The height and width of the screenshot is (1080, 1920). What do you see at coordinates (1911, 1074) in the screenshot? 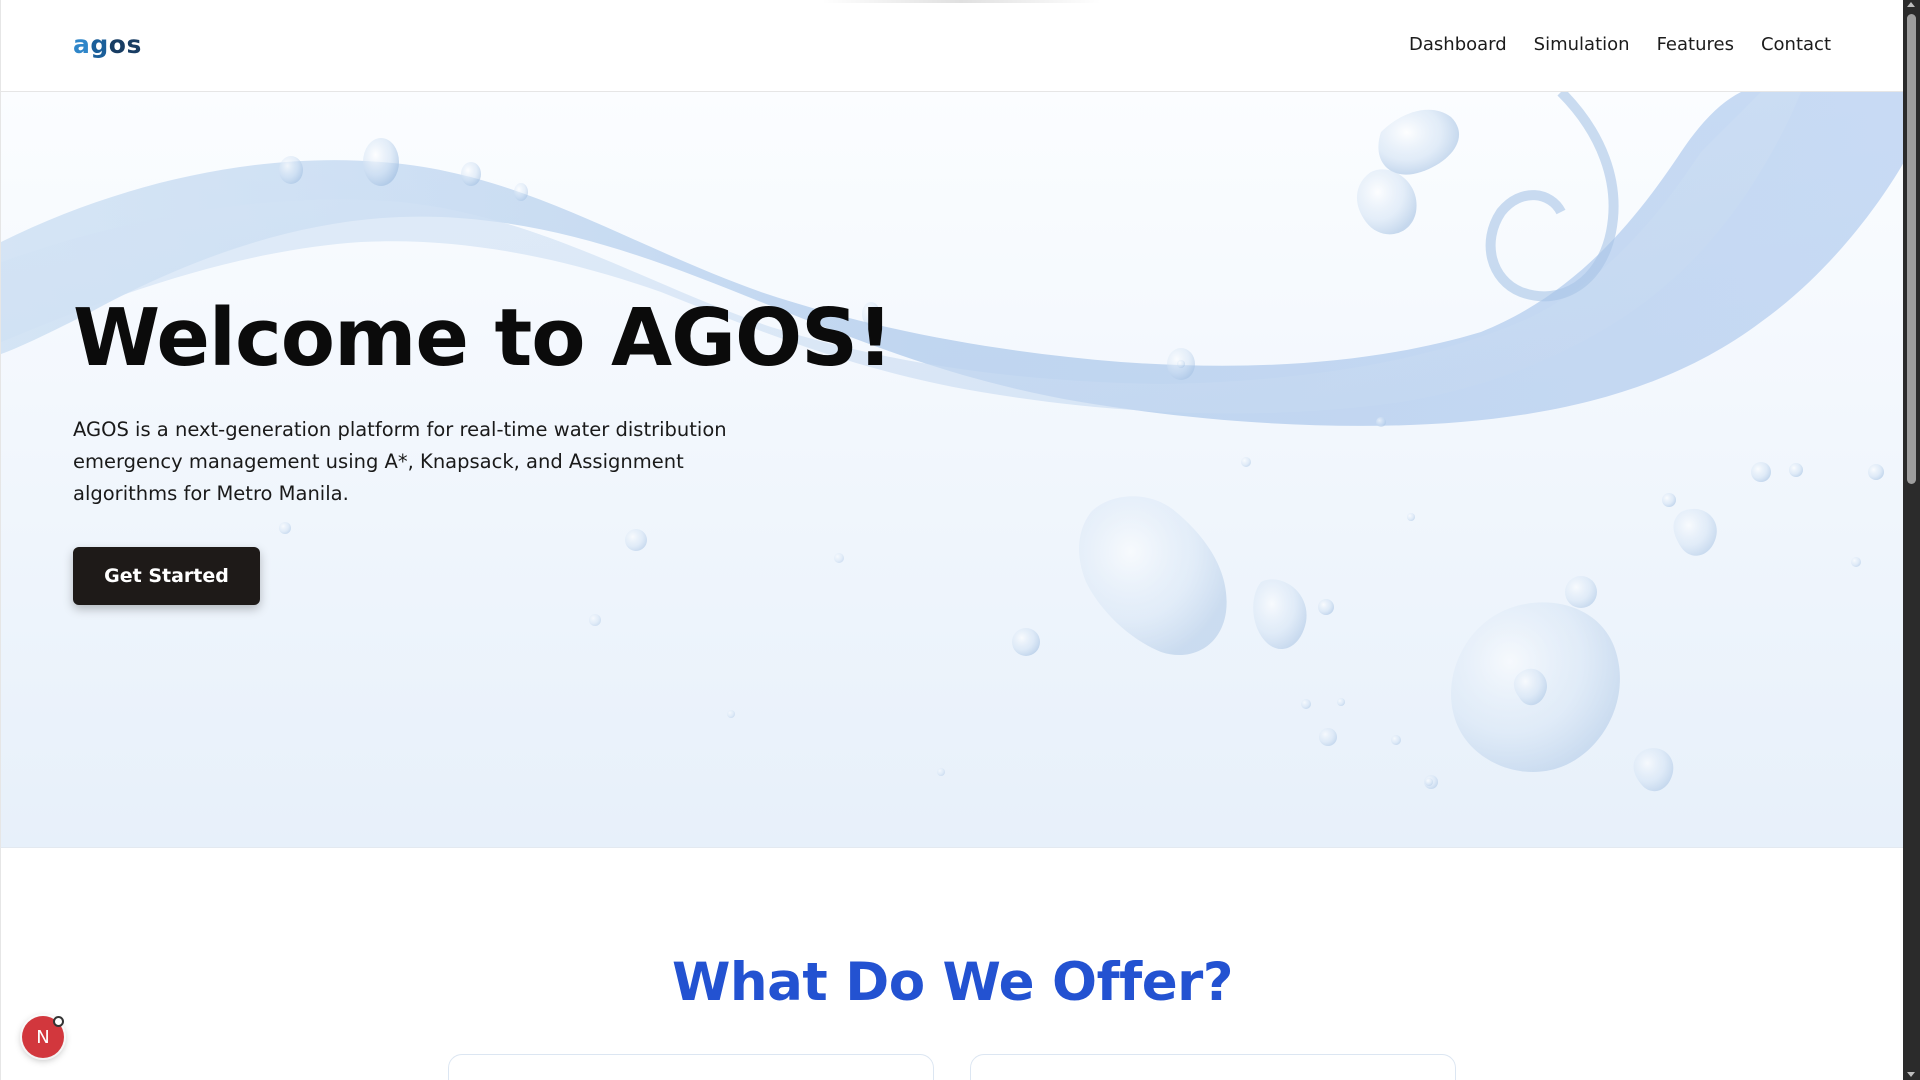
I see `scroll-down-arrow-icon` at bounding box center [1911, 1074].